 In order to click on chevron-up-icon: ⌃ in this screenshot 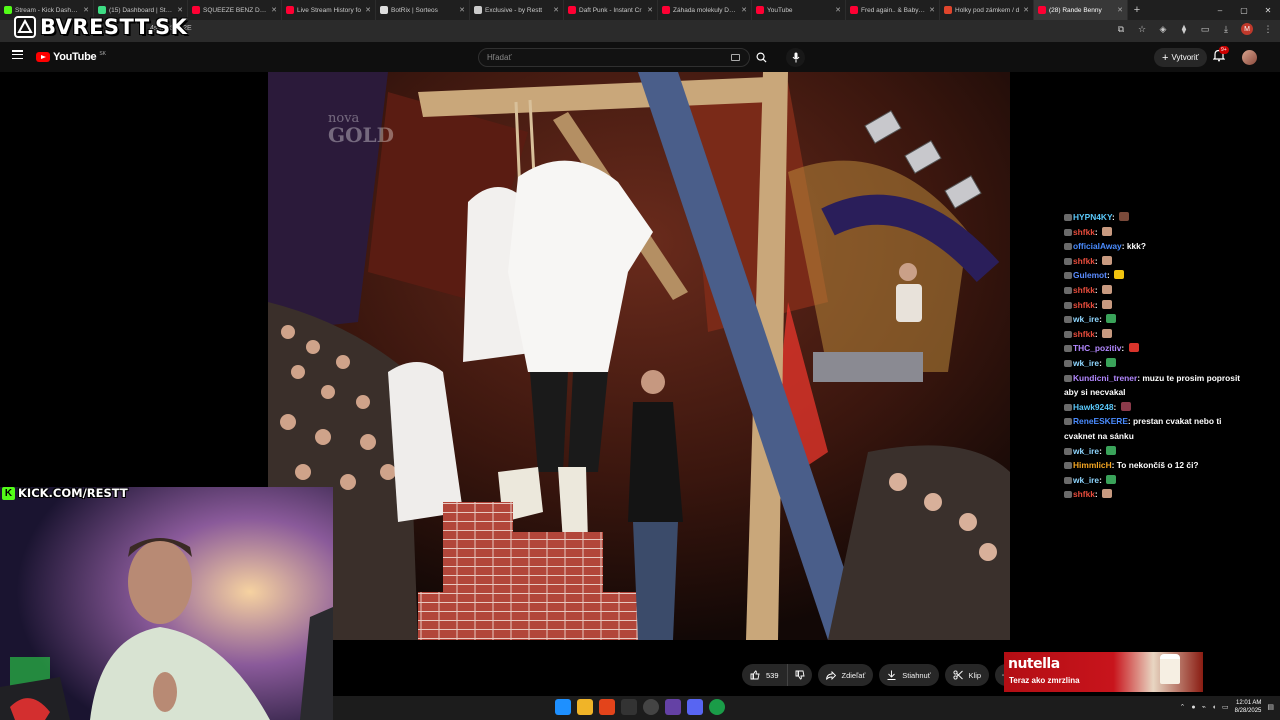, I will do `click(1182, 707)`.